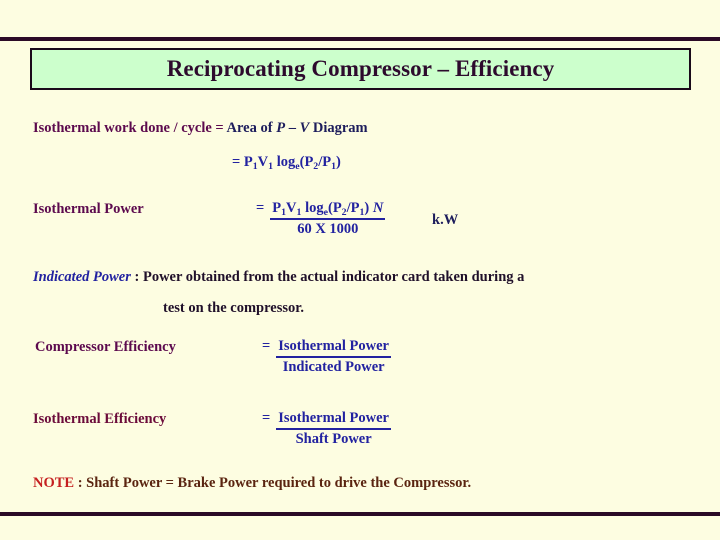  I want to click on page-title: Reciprocating Compressor – Efficiency, so click(360, 68).